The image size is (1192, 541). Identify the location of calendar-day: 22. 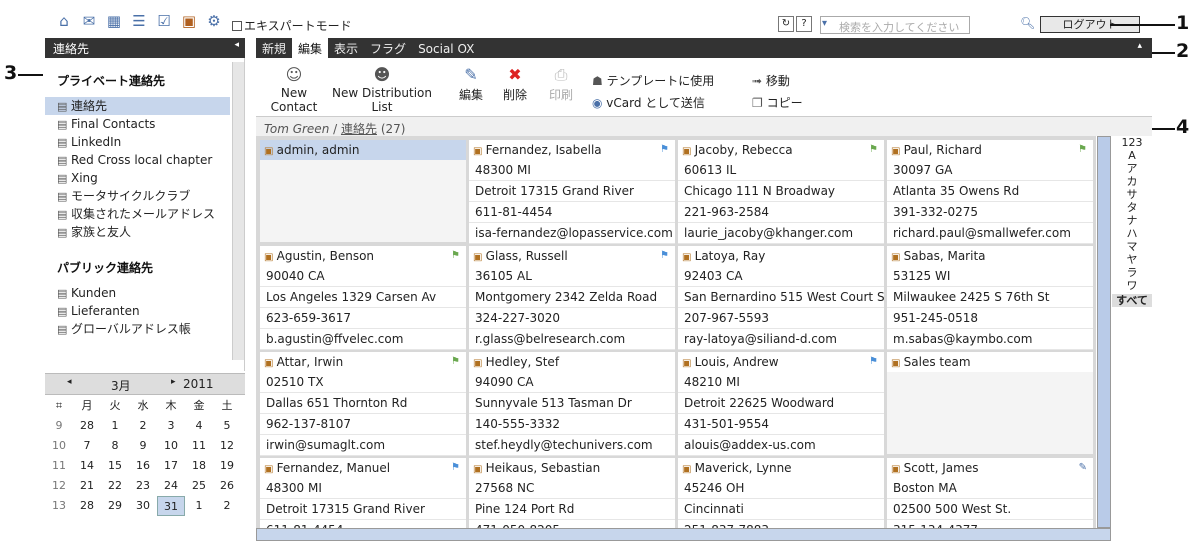
(115, 486).